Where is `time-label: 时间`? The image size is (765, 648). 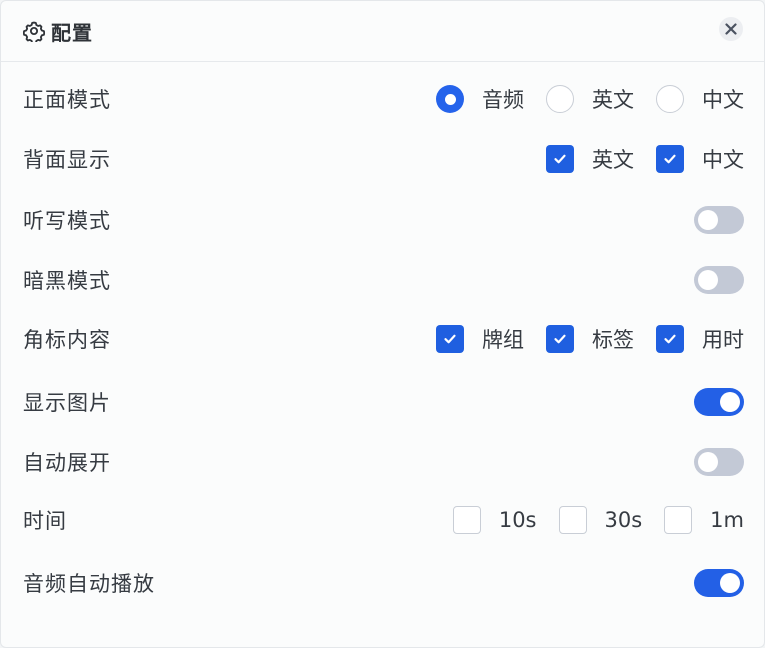
time-label: 时间 is located at coordinates (45, 521).